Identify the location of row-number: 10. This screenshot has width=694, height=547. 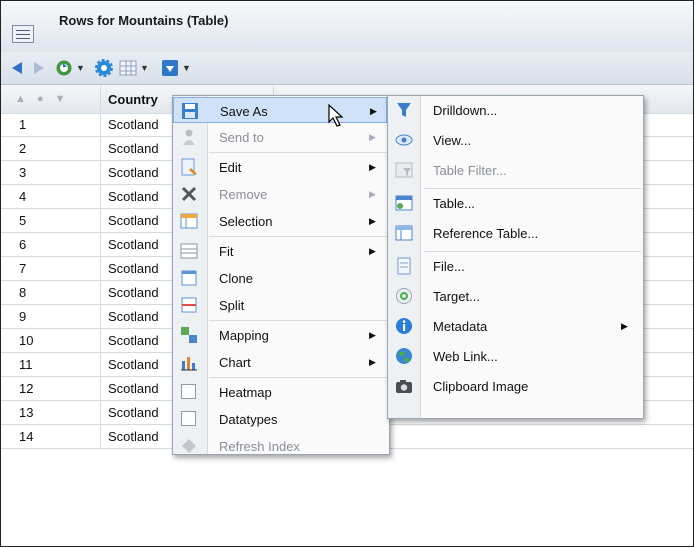
(51, 340).